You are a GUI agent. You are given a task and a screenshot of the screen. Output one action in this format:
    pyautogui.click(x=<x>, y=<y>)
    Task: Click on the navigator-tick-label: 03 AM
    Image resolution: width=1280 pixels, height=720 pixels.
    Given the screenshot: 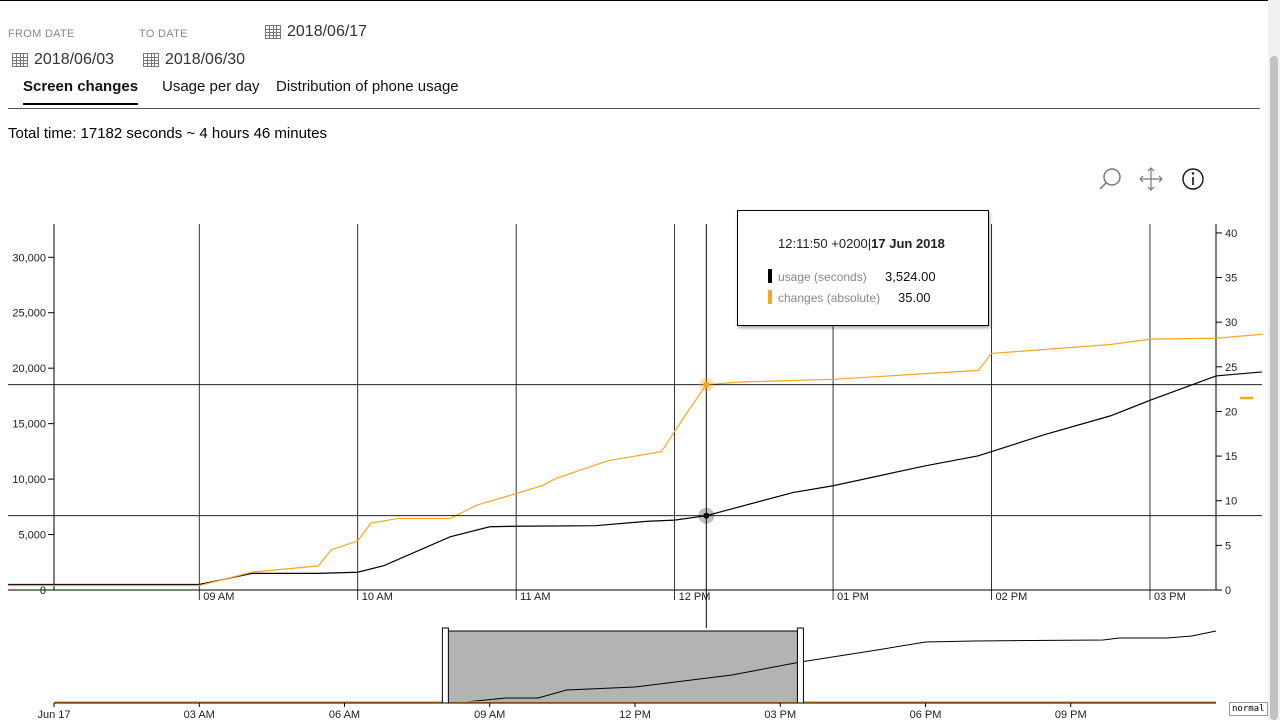 What is the action you would take?
    pyautogui.click(x=199, y=714)
    